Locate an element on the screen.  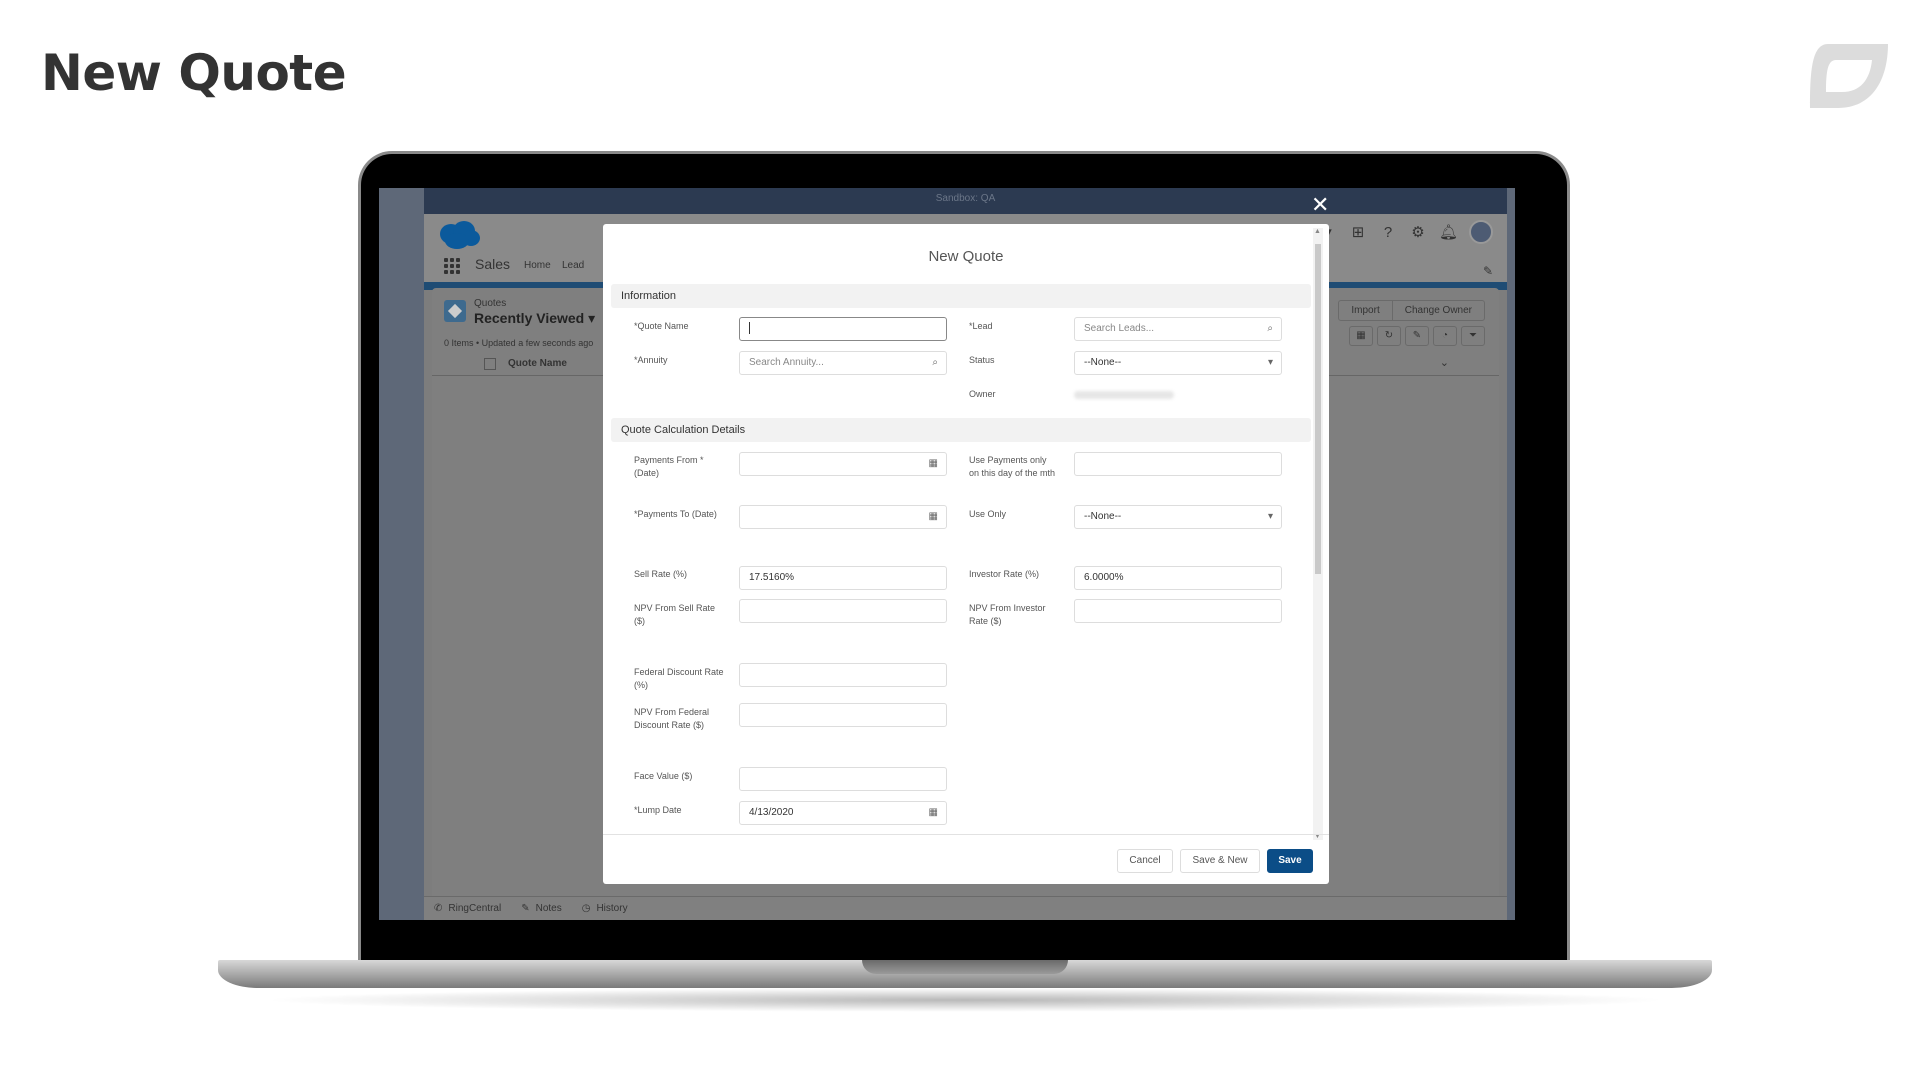
lead-search-input: Search Leads... ⌕ is located at coordinates (1178, 329).